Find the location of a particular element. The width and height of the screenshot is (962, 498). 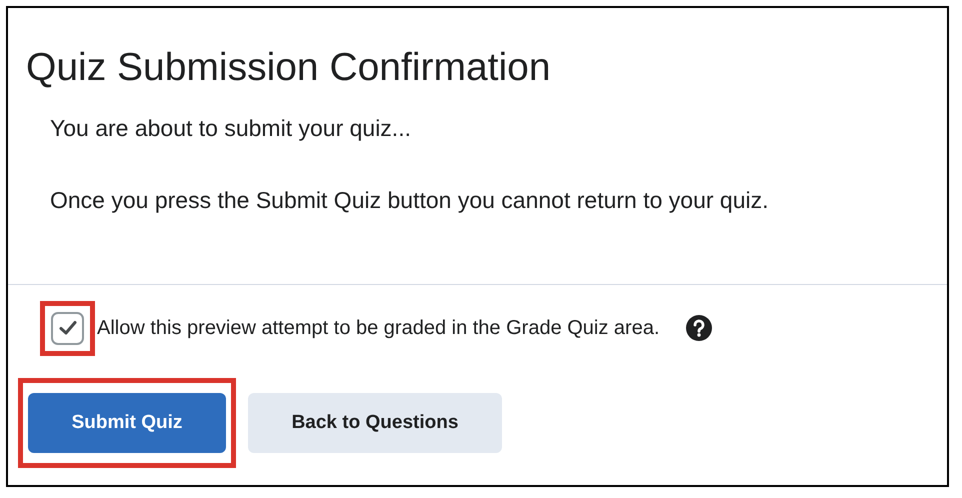

checkmark-icon is located at coordinates (67, 328).